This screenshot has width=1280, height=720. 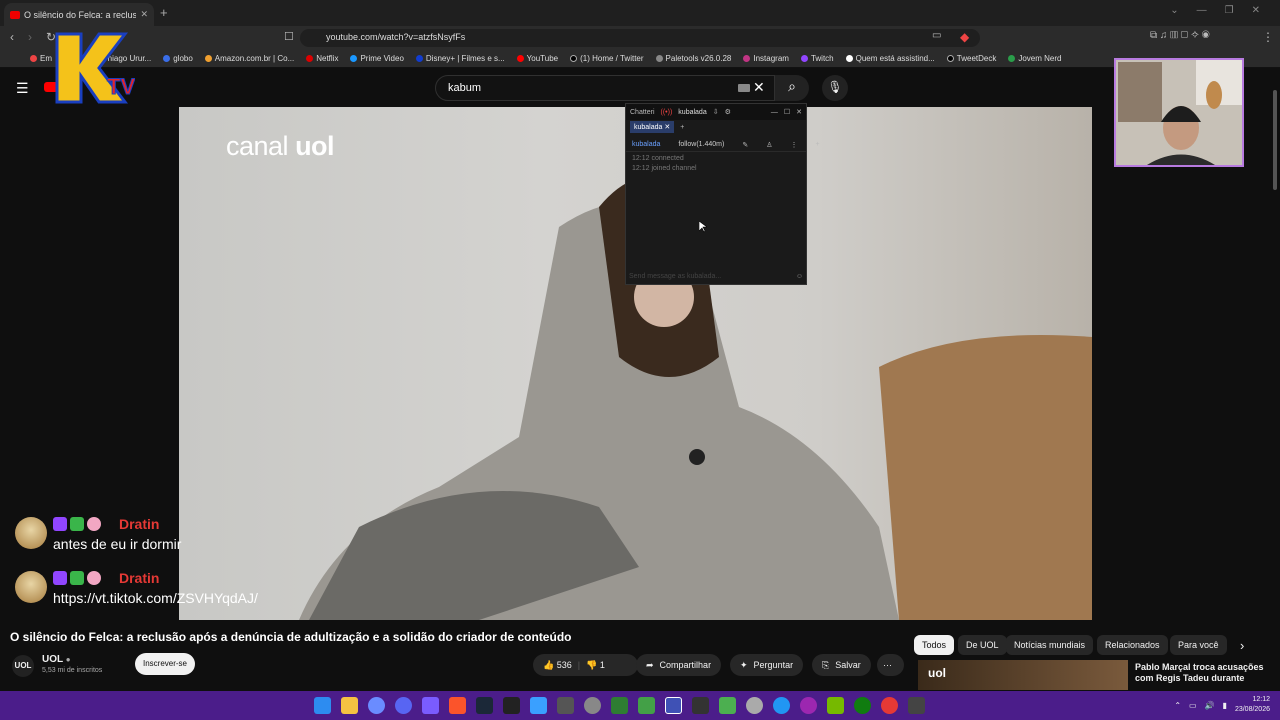 What do you see at coordinates (1193, 705) in the screenshot?
I see `network-icon: ▭` at bounding box center [1193, 705].